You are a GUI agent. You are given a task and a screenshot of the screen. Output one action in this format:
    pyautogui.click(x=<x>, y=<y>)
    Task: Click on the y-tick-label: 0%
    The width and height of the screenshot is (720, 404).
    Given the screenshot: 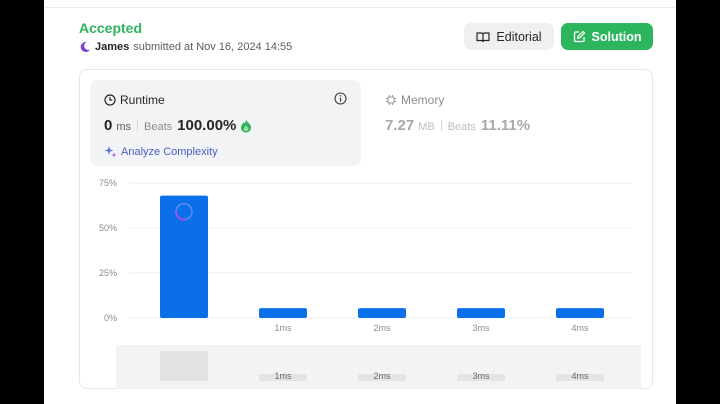 What is the action you would take?
    pyautogui.click(x=110, y=318)
    